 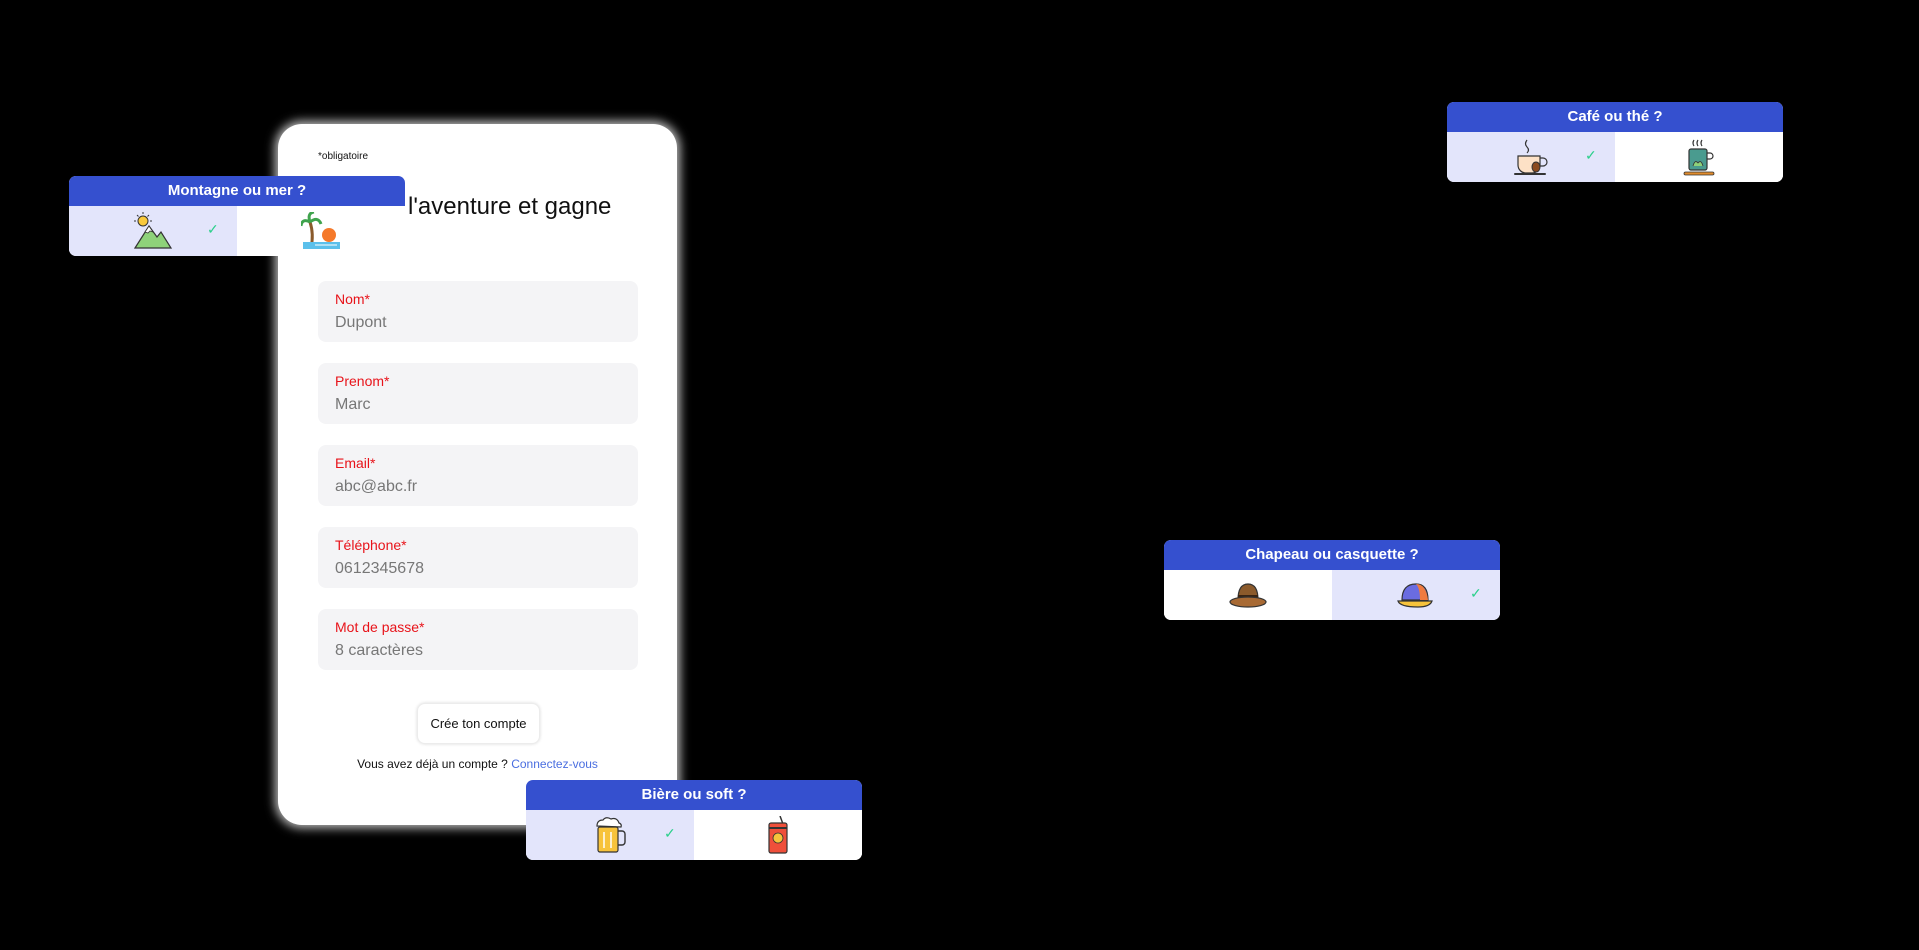 I want to click on mountain-sun-icon, so click(x=153, y=230).